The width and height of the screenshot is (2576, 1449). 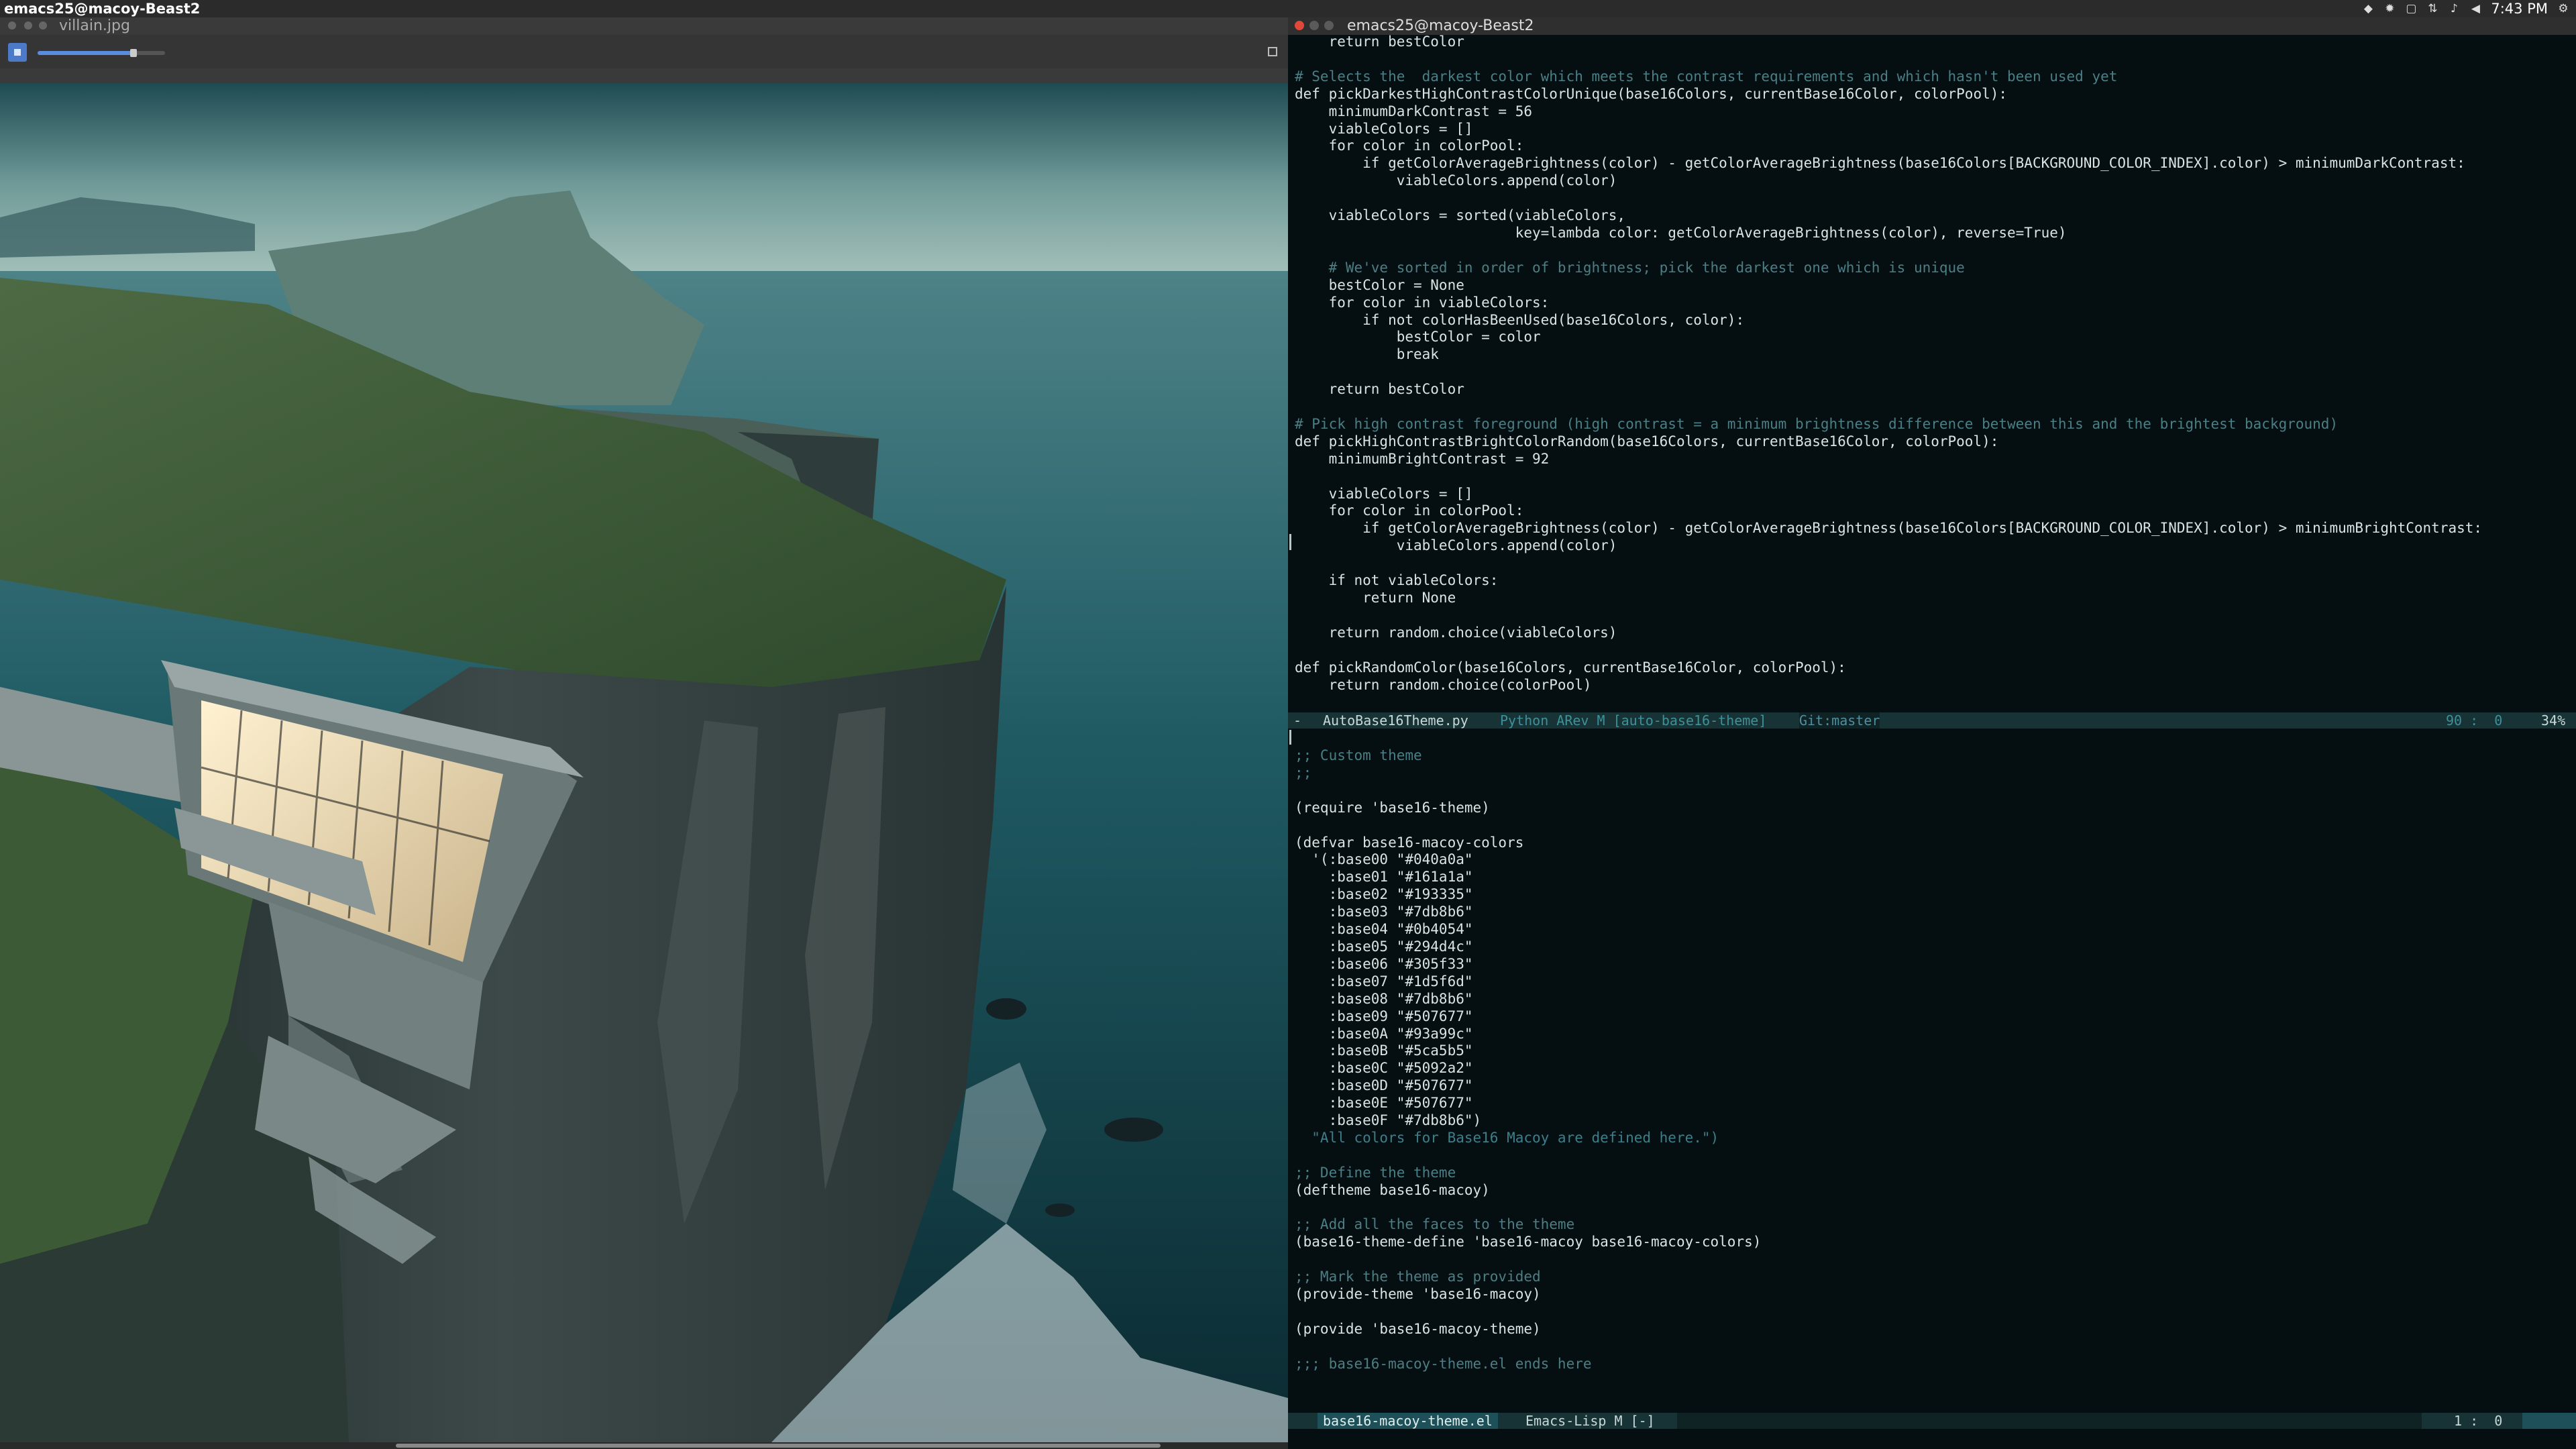 I want to click on code-line: minimumBrightContrast = 92, so click(x=1935, y=459).